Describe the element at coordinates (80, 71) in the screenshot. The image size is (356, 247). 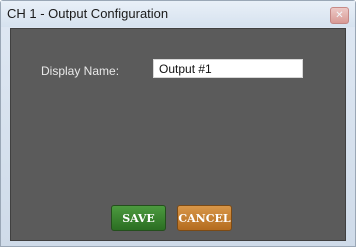
I see `display-name-label: Display Name:` at that location.